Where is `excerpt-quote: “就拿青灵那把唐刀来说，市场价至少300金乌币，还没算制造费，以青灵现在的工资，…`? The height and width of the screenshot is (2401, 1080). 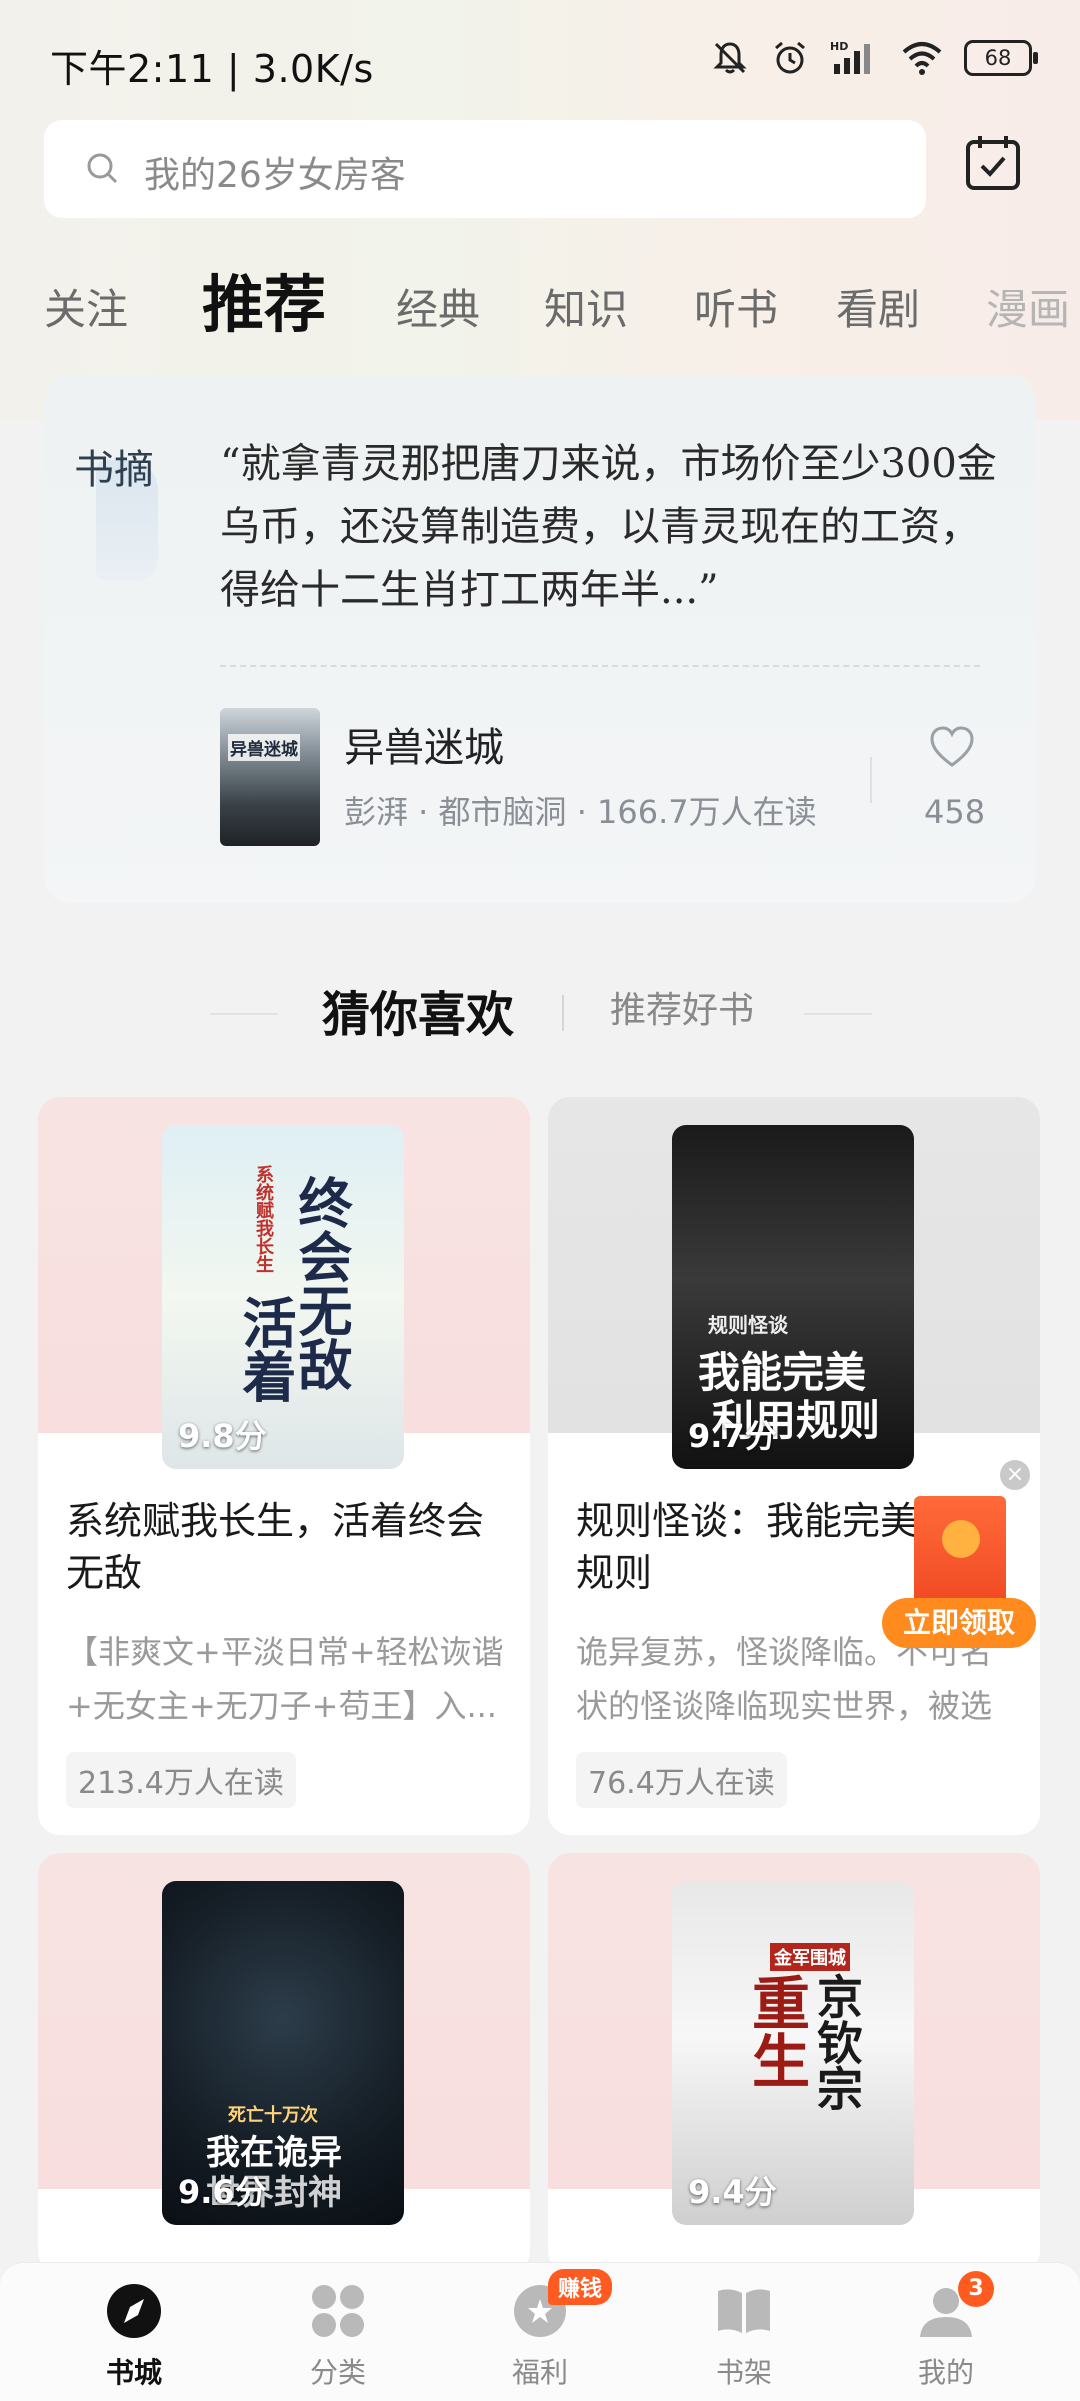
excerpt-quote: “就拿青灵那把唐刀来说，市场价至少300金乌币，还没算制造费，以青灵现在的工资，… is located at coordinates (608, 527).